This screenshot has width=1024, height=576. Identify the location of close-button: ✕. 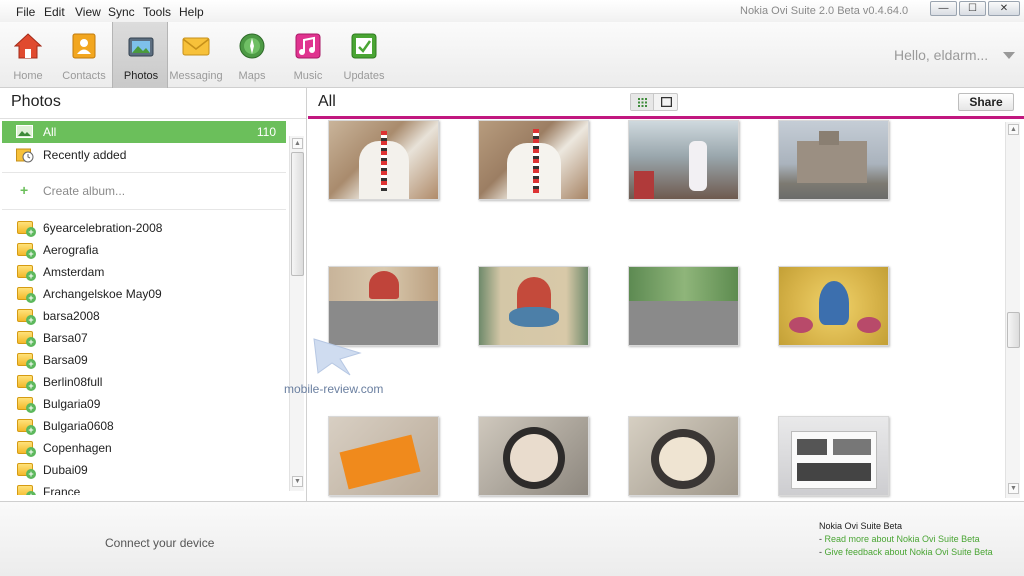
(1004, 8).